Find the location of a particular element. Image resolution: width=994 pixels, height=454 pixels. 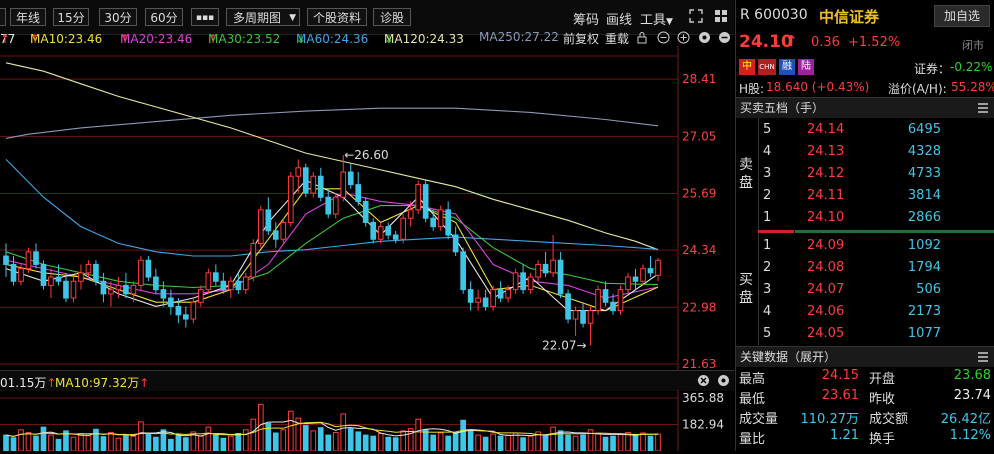

chips-button: 筹码 is located at coordinates (586, 18).